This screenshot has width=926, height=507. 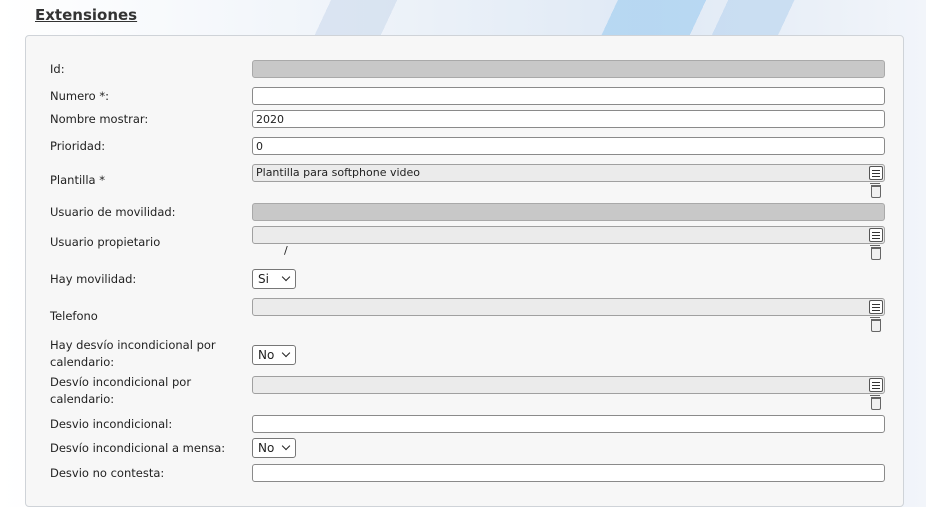 I want to click on label-hay-desvio-calendario: Hay desvío incondicional por calendario:, so click(x=133, y=353).